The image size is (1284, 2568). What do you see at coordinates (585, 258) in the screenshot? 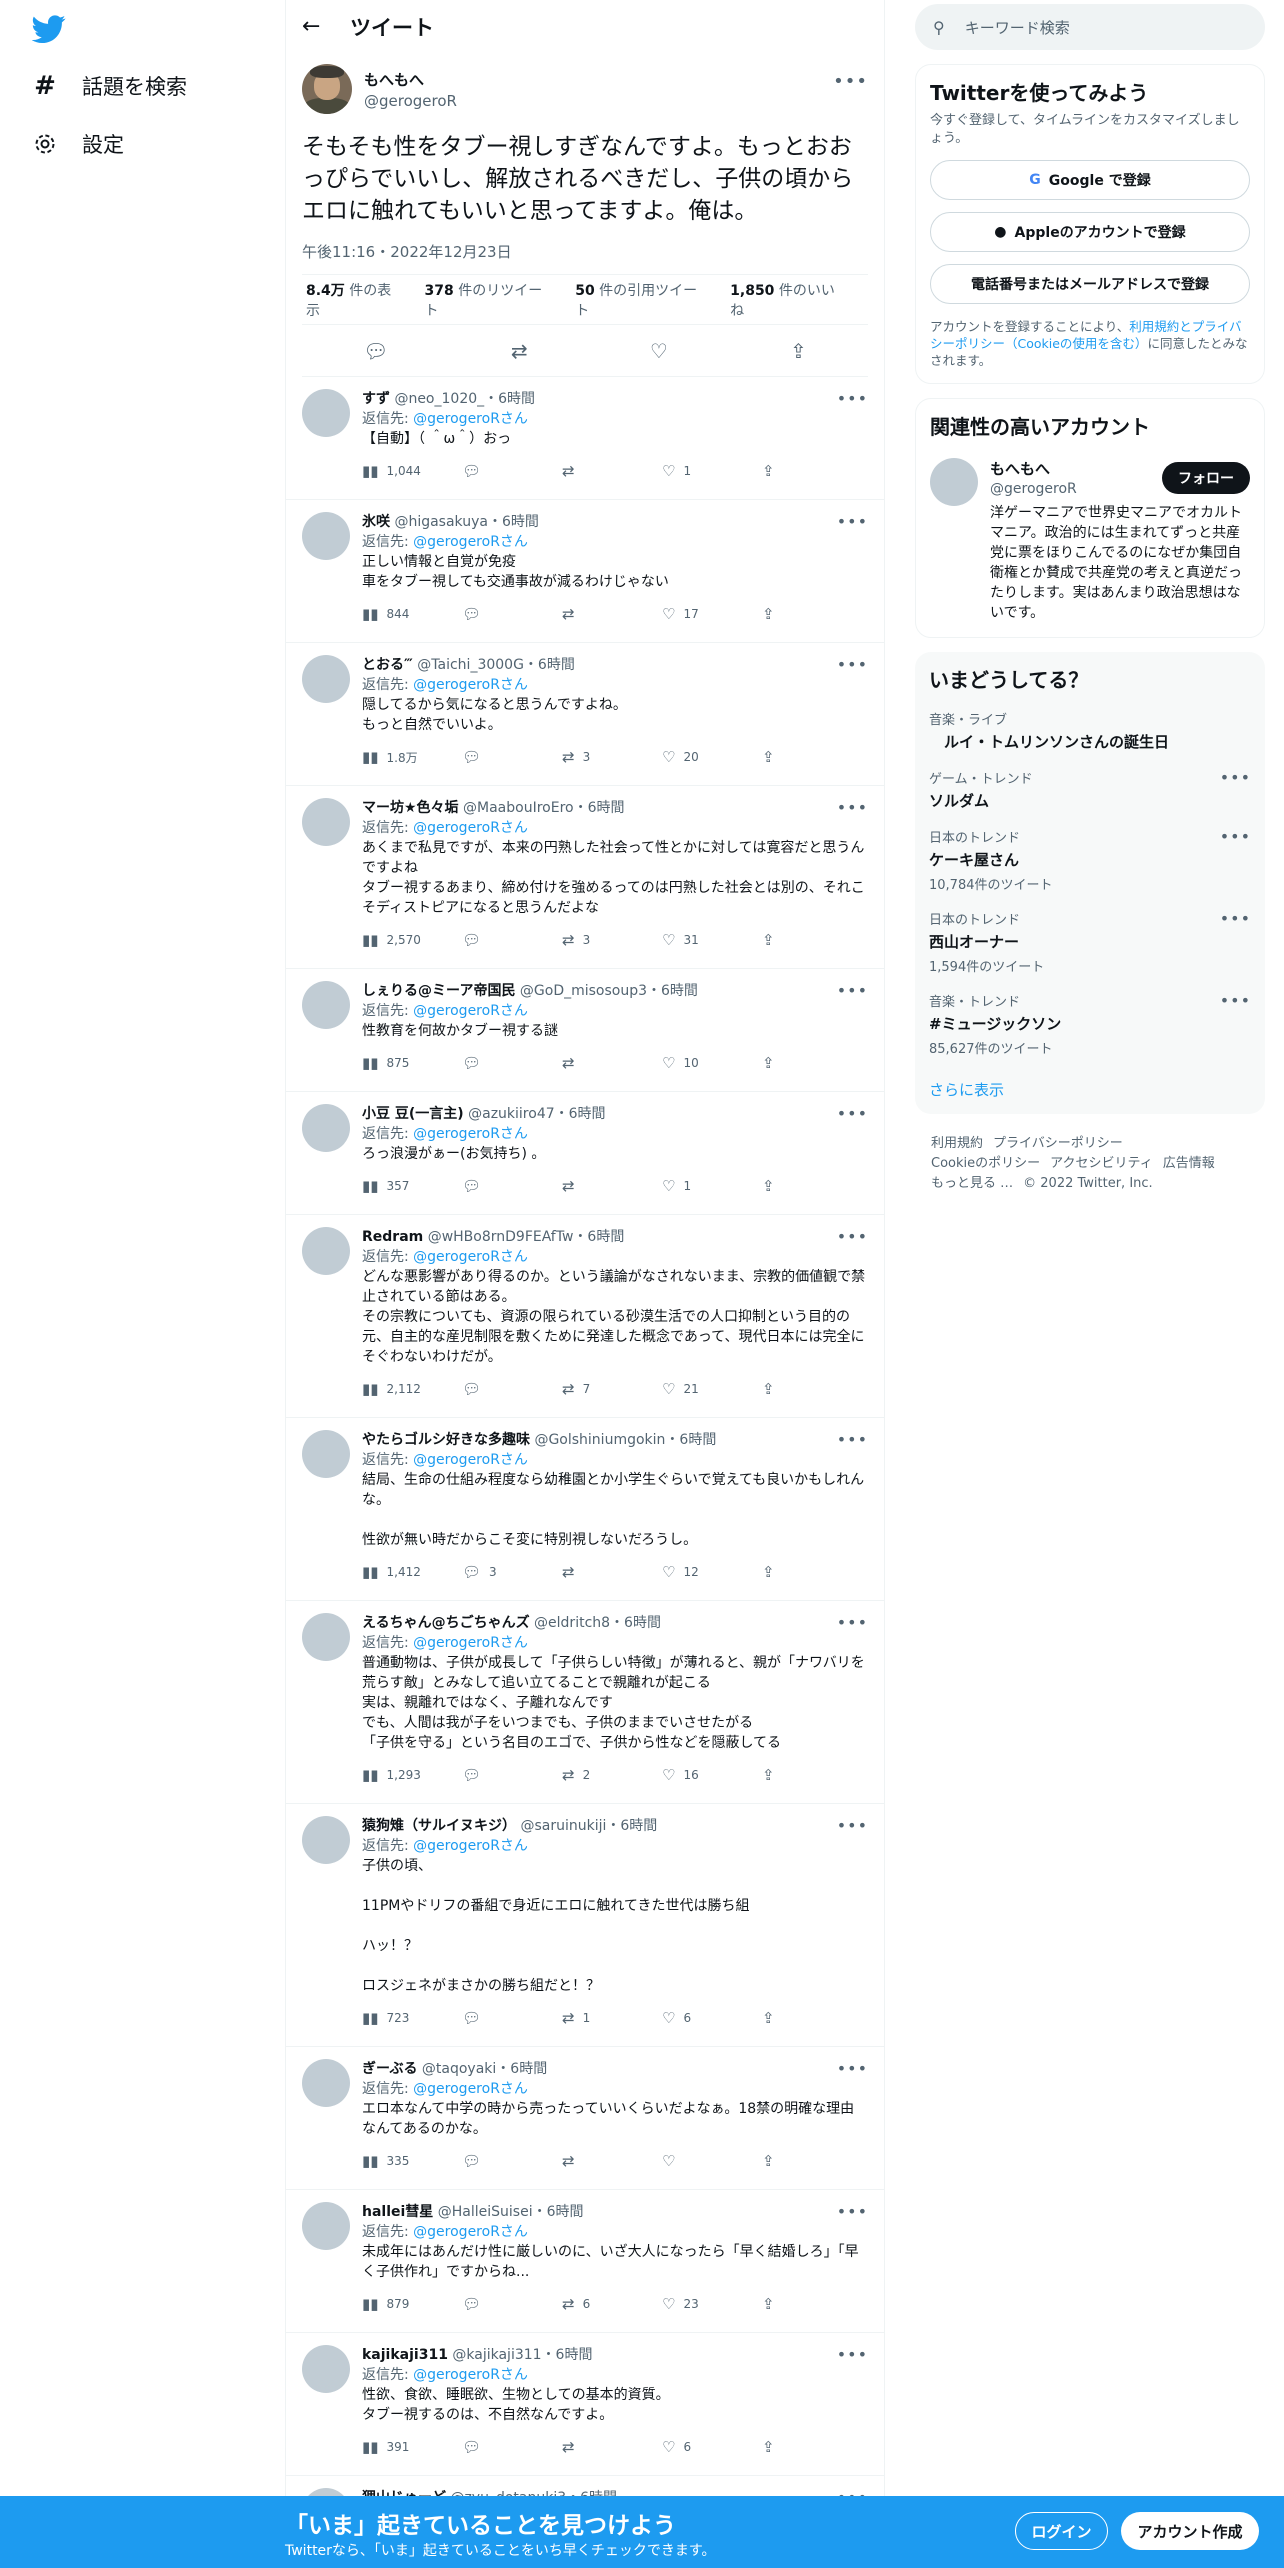
I see `tweet-timestamp: 午後11:16・2022年12月23日` at bounding box center [585, 258].